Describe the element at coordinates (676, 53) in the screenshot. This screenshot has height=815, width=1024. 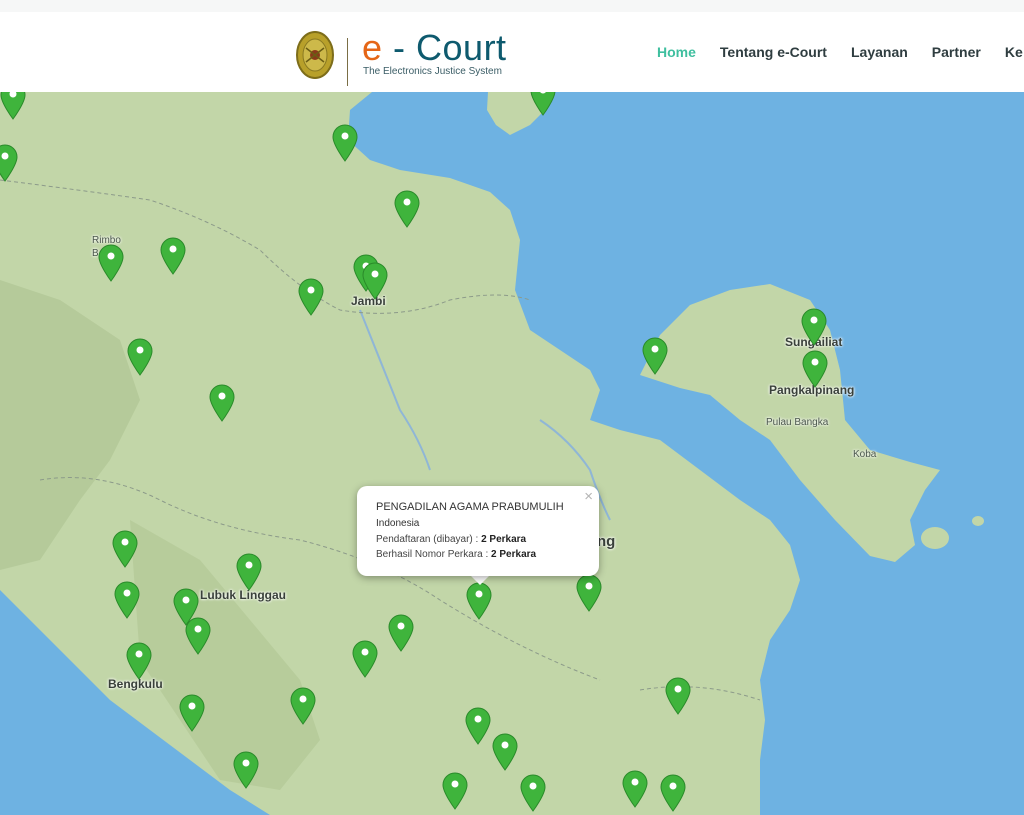
I see `nav-home: Home` at that location.